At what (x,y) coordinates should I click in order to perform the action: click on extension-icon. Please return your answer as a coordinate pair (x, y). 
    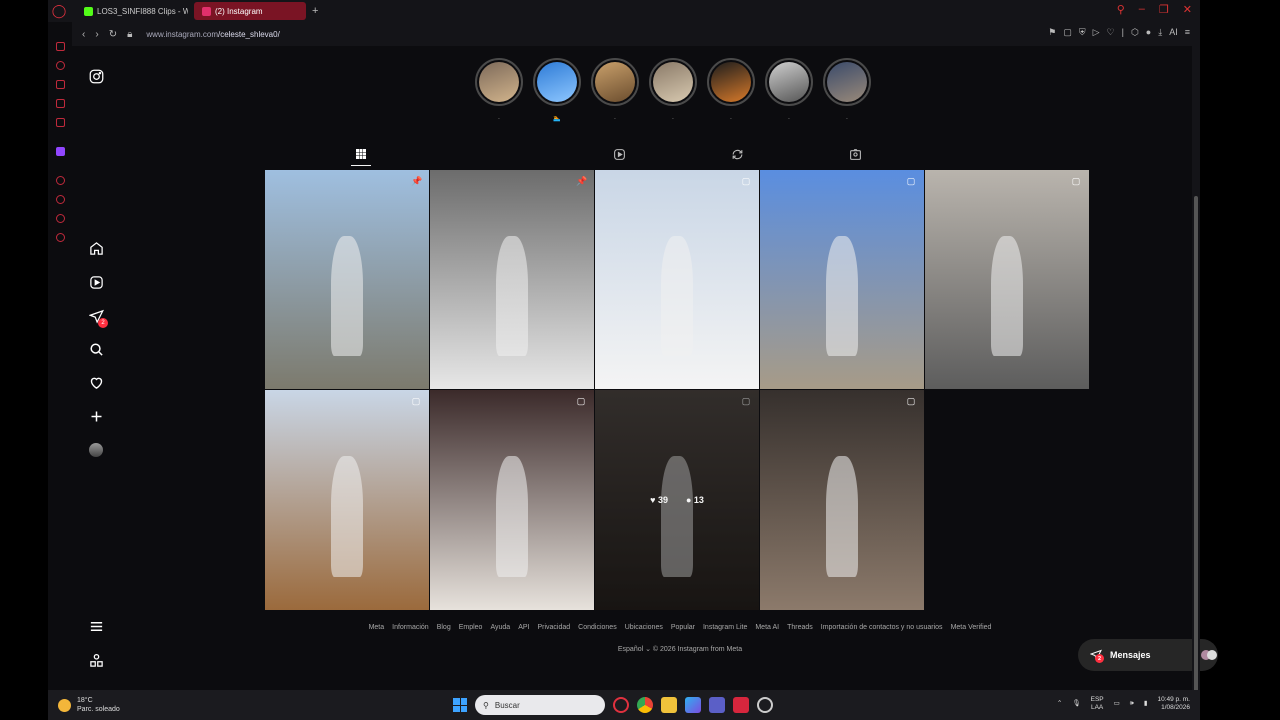
    Looking at the image, I should click on (60, 218).